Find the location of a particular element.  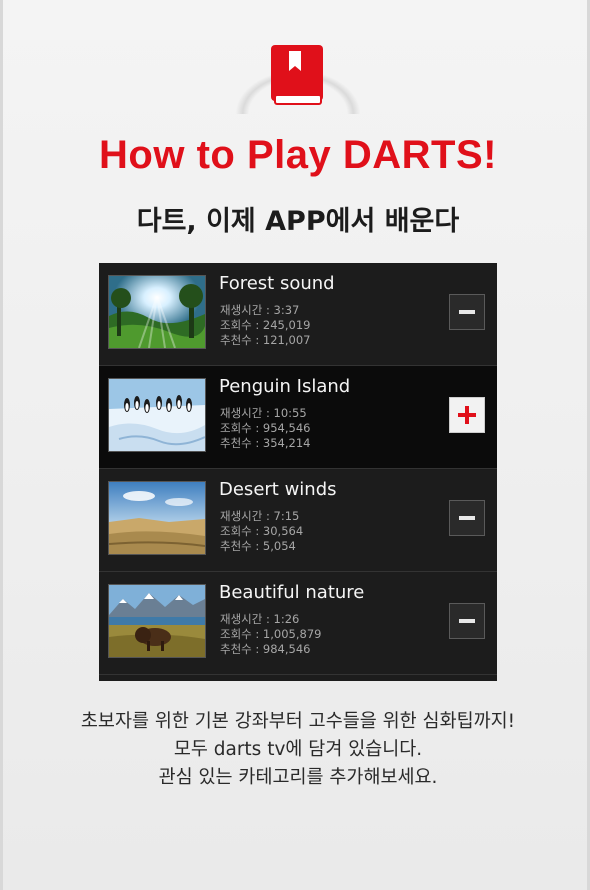

forest-sunlight-image is located at coordinates (157, 312).